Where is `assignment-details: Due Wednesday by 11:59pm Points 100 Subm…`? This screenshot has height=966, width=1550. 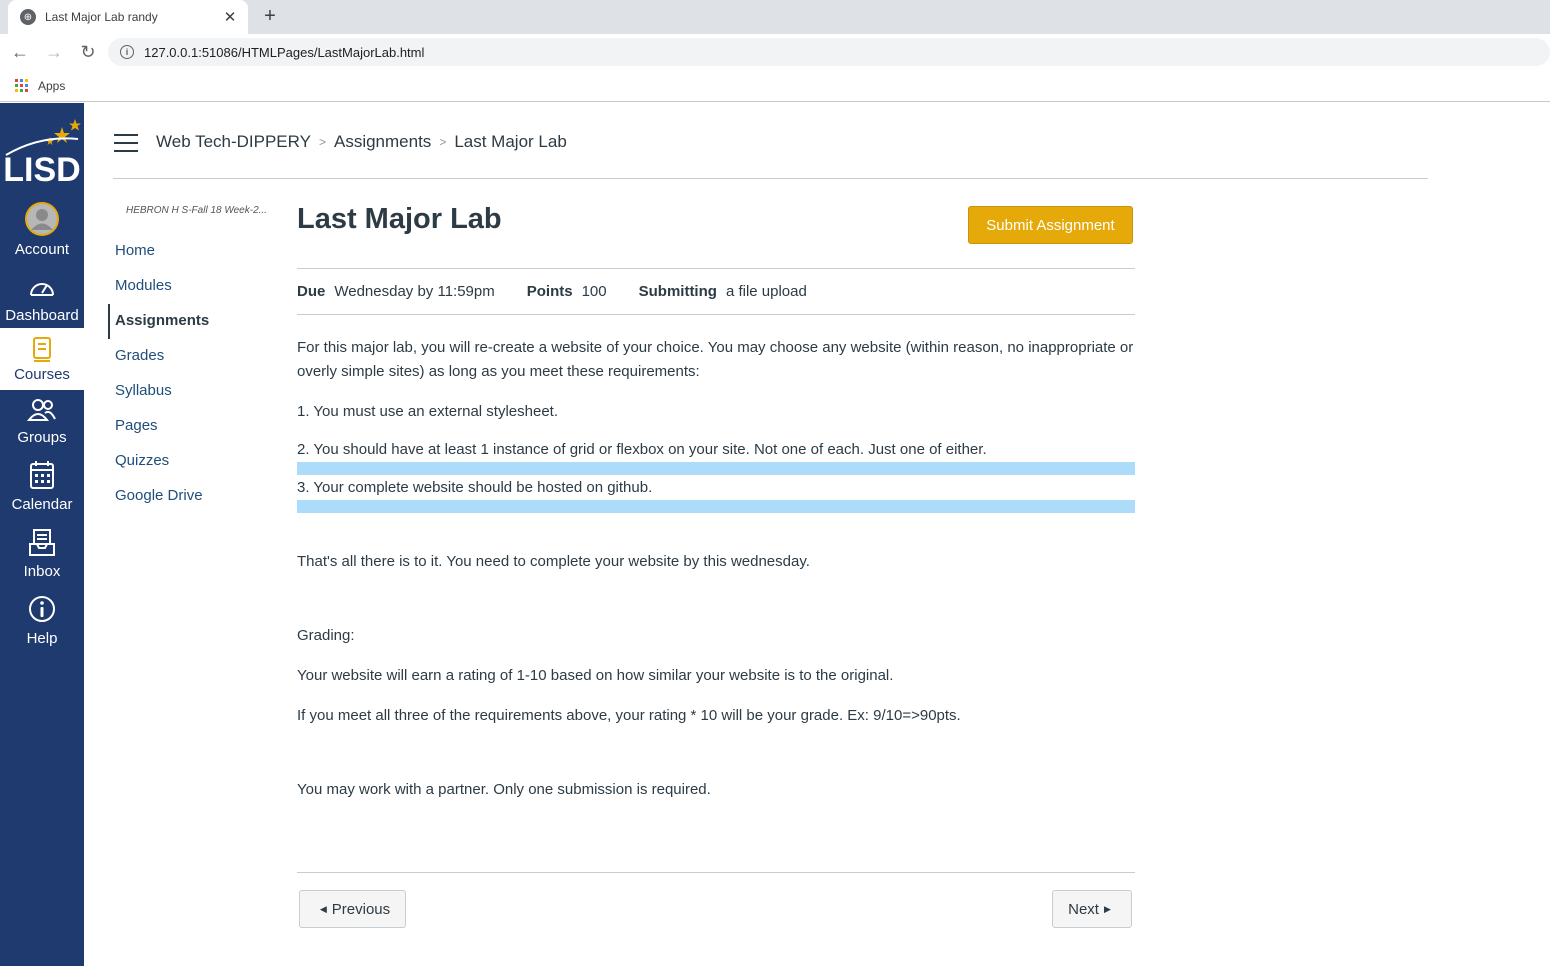
assignment-details: Due Wednesday by 11:59pm Points 100 Subm… is located at coordinates (568, 291).